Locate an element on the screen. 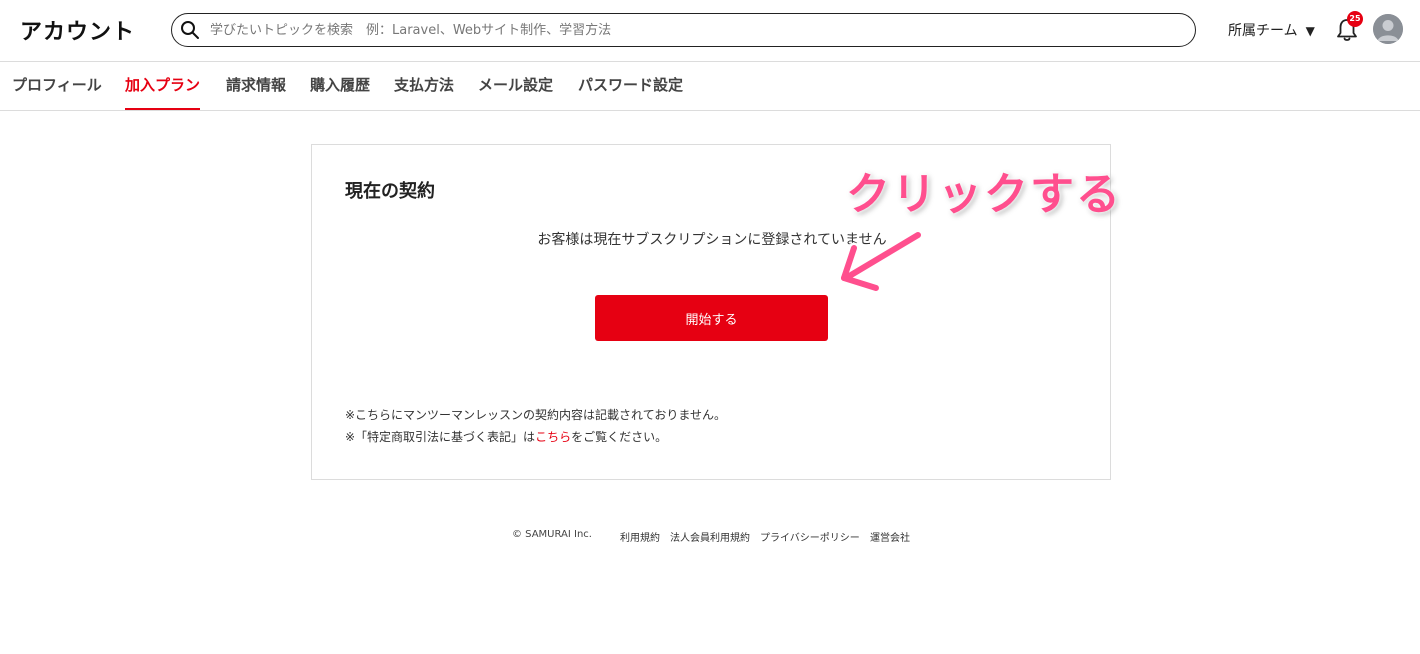 The width and height of the screenshot is (1420, 654). footer-link-corporate-terms: 法人会員利用規約 is located at coordinates (710, 536).